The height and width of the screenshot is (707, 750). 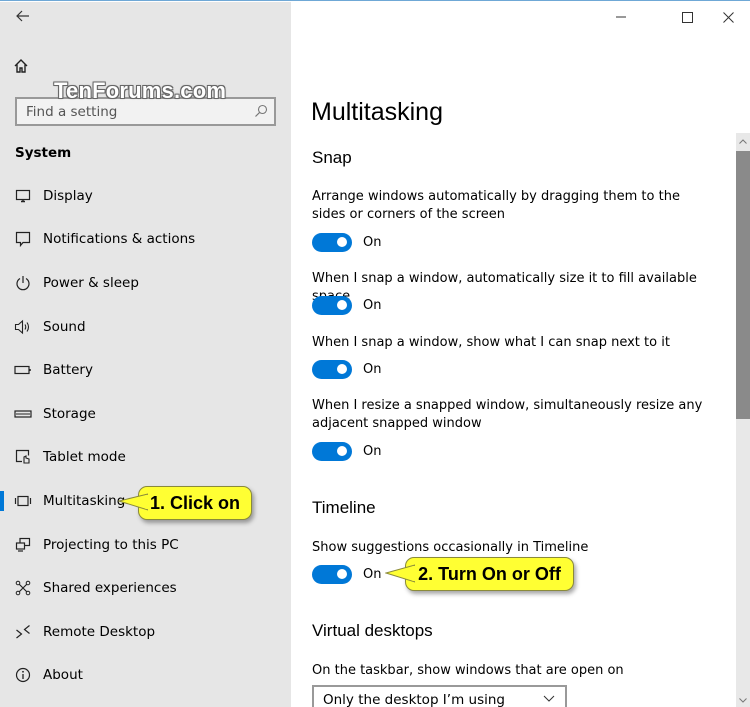 I want to click on snap-setting-2-toggle-row: On, so click(x=346, y=305).